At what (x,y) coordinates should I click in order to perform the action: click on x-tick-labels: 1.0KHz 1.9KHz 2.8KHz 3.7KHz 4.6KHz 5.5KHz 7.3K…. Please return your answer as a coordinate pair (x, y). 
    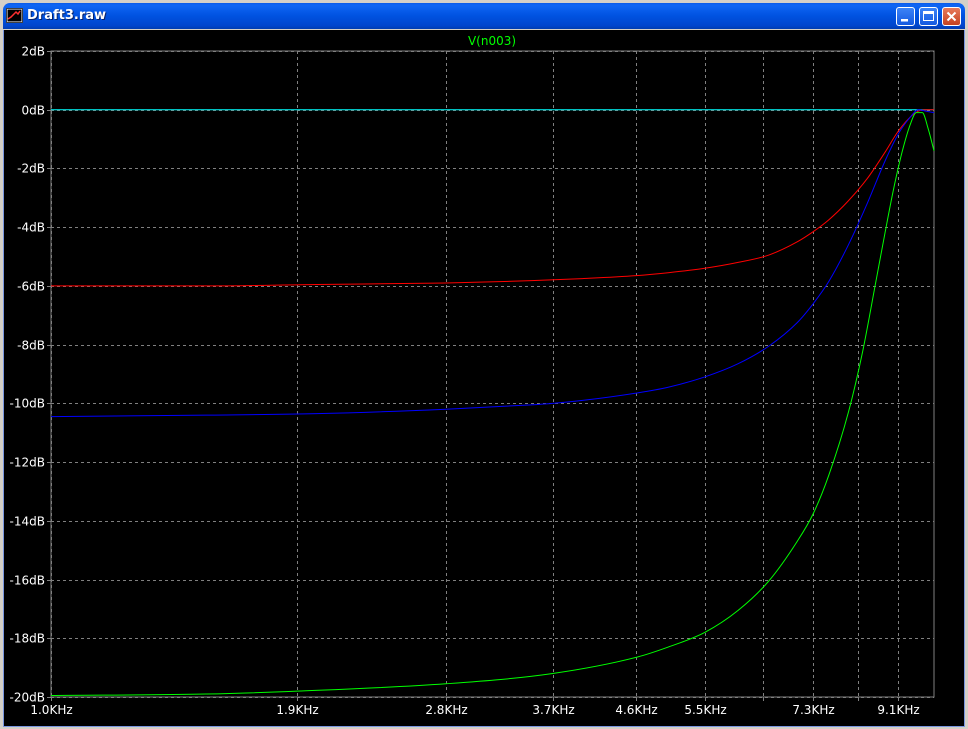
    Looking at the image, I should click on (474, 710).